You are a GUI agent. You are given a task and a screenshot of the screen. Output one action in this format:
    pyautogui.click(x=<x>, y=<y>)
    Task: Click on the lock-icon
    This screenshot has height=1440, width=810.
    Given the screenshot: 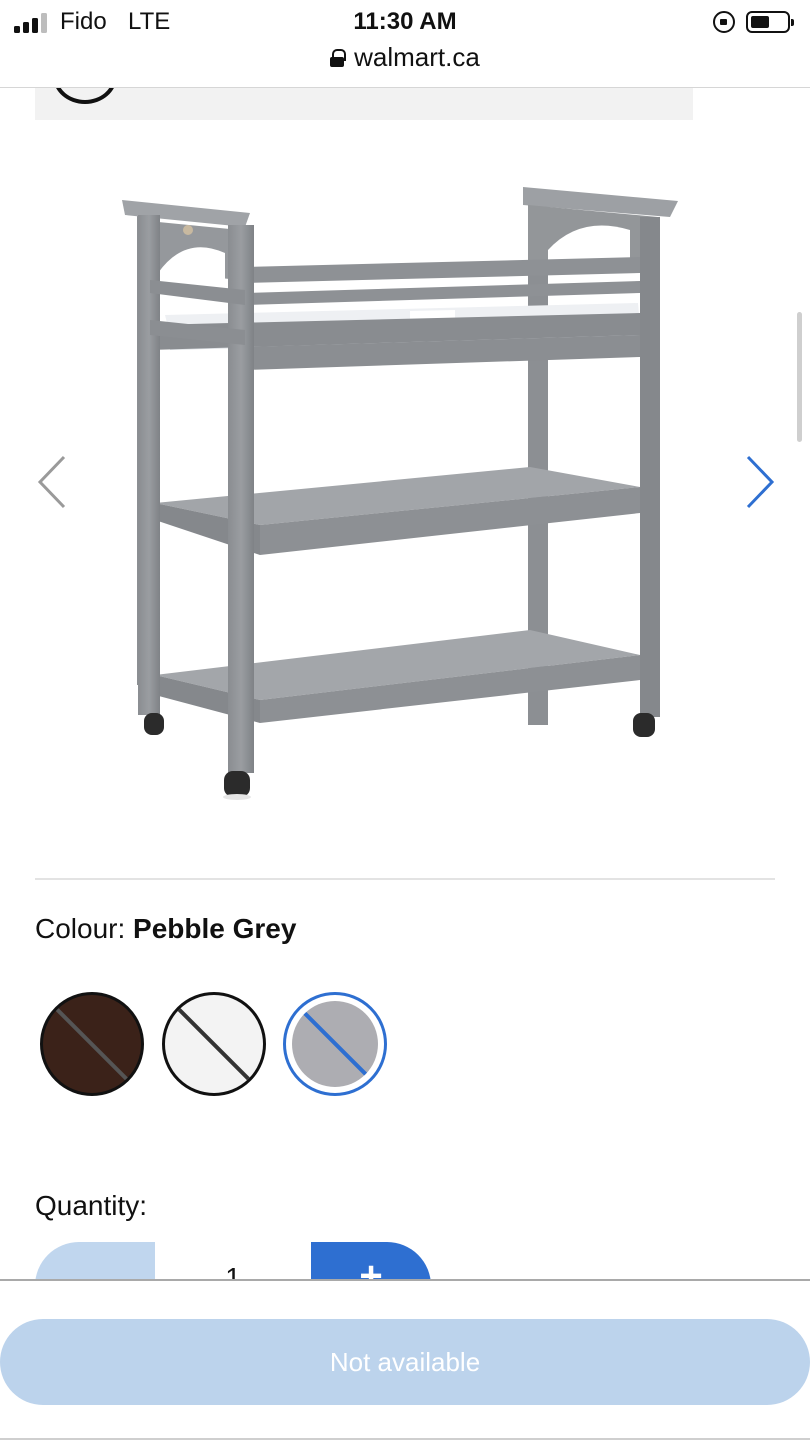 What is the action you would take?
    pyautogui.click(x=338, y=58)
    